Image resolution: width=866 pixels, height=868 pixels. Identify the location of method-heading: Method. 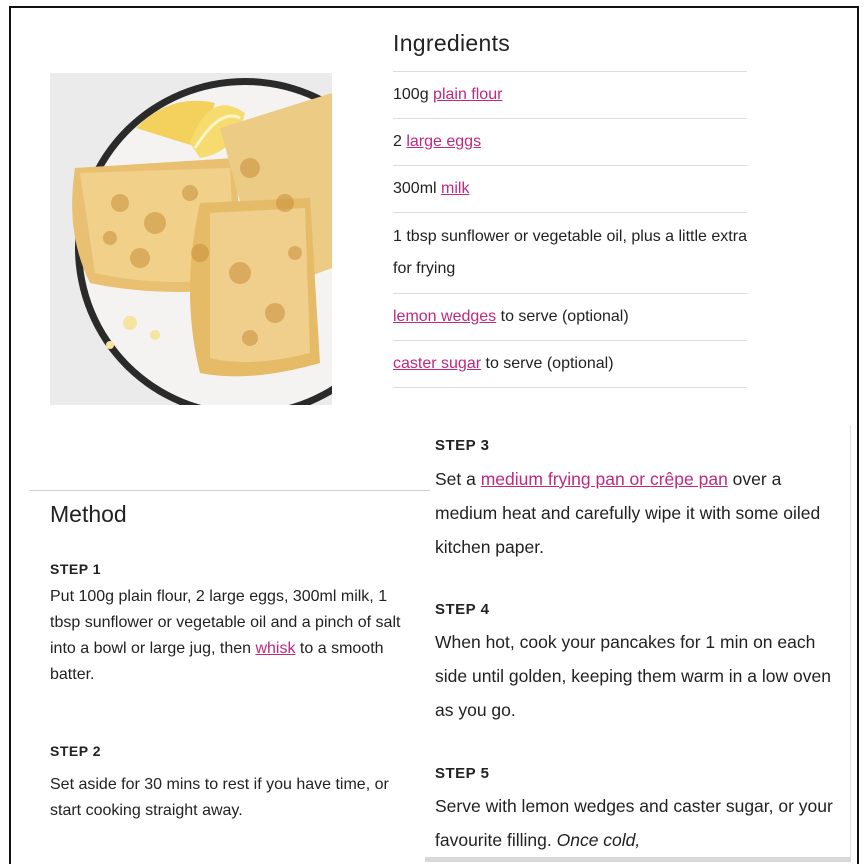
(88, 514).